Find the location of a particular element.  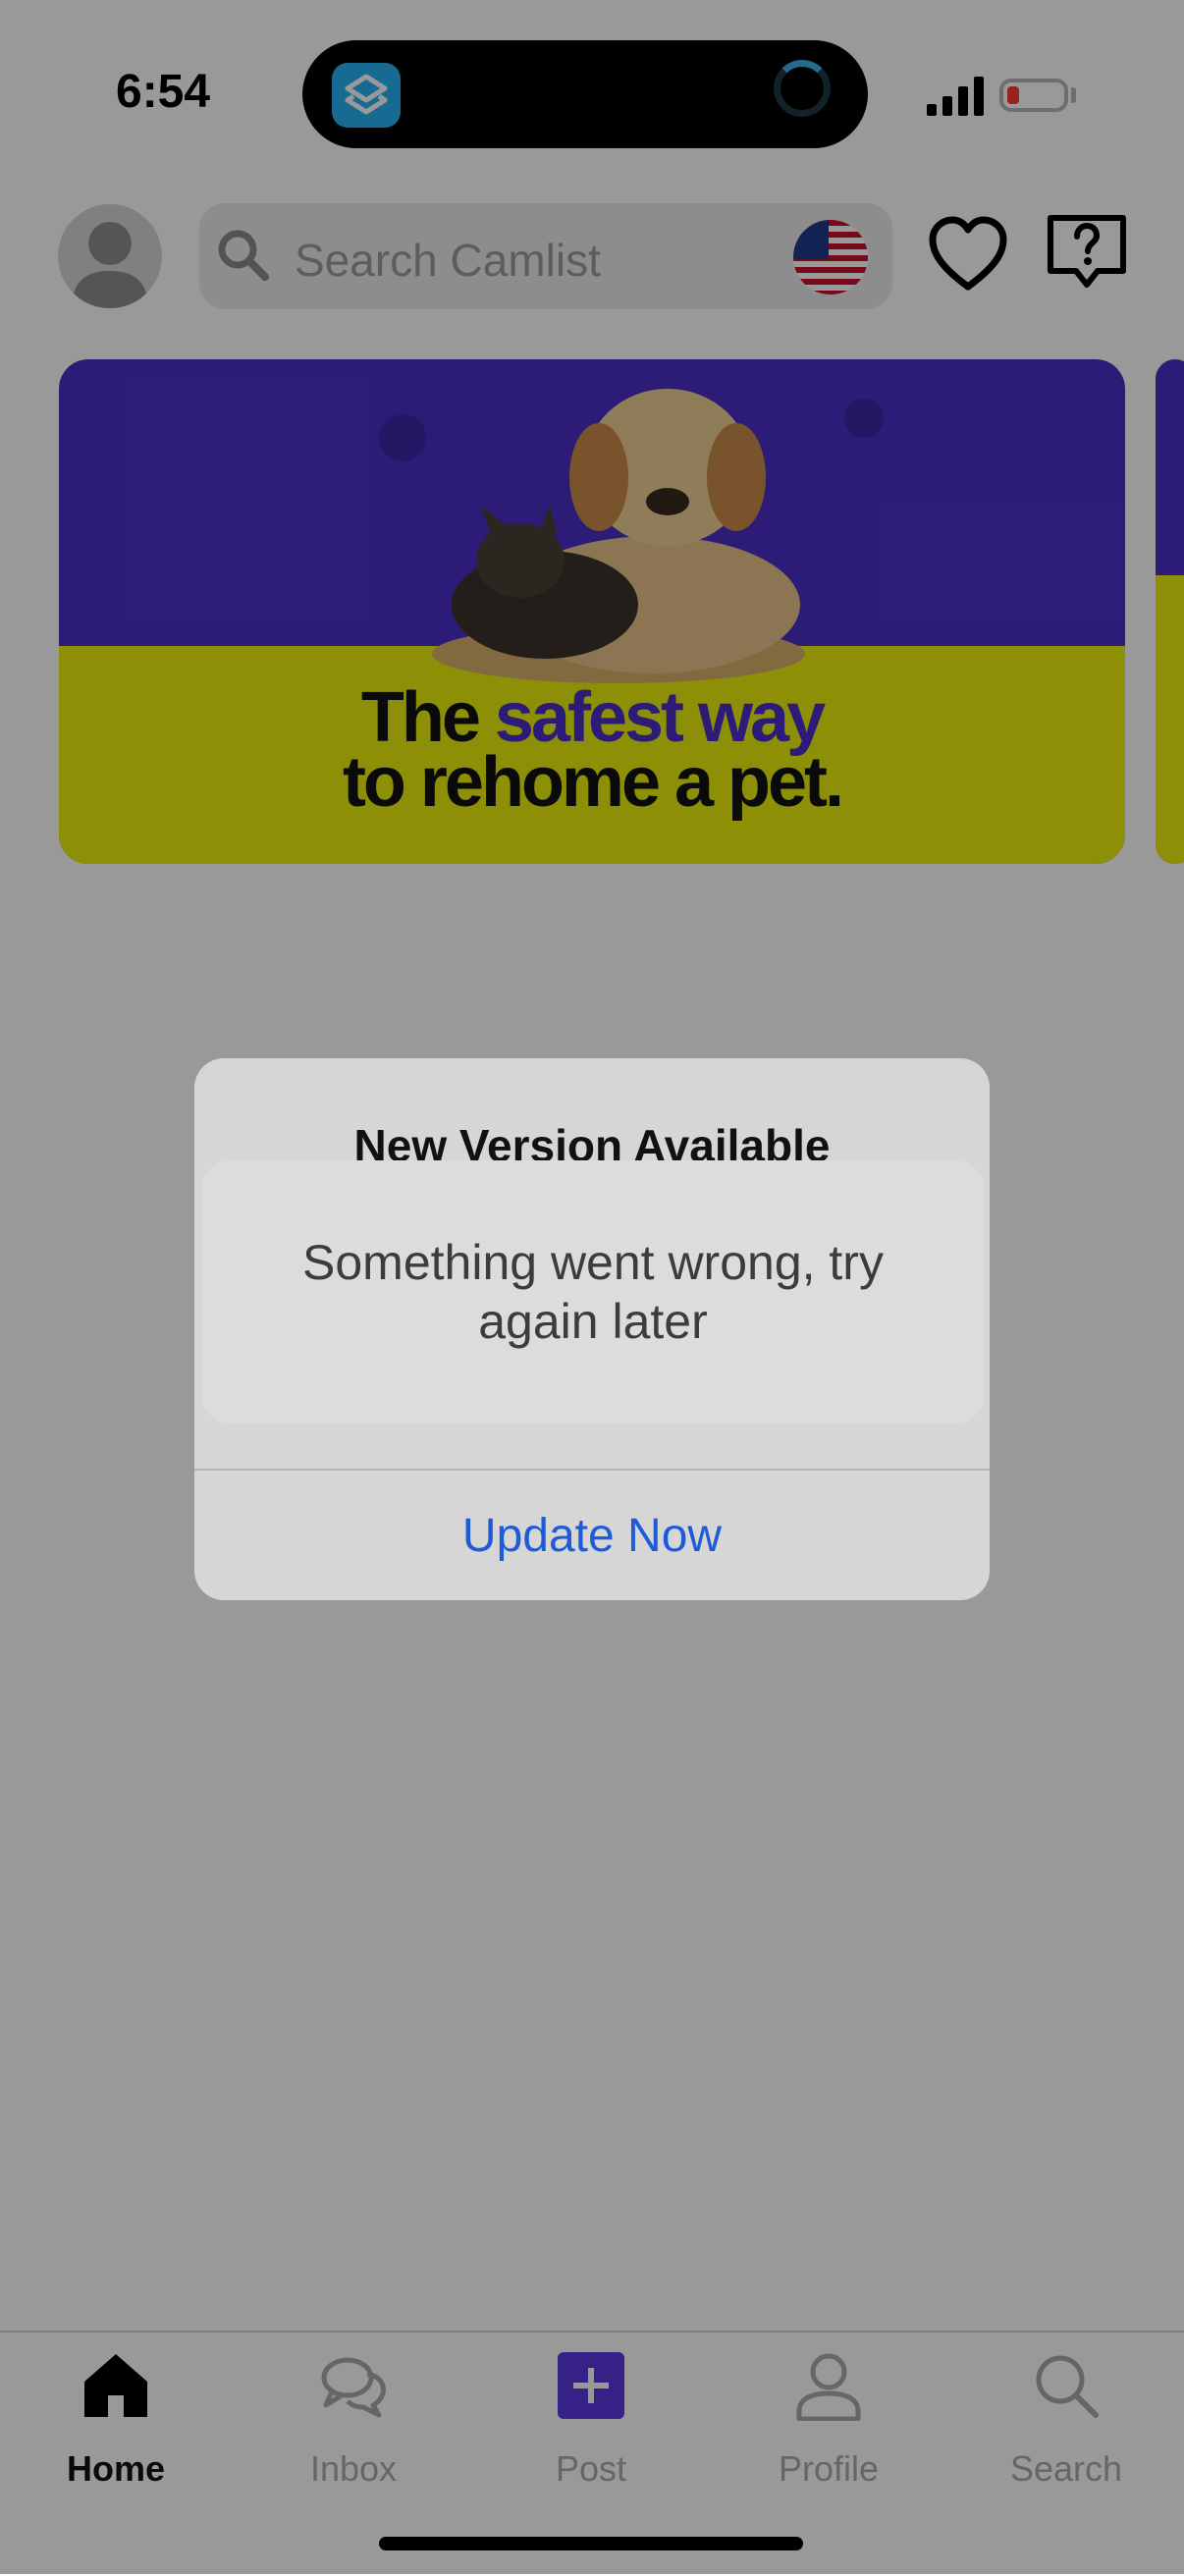

error-toast: Something went wrong, try again later is located at coordinates (593, 1291).